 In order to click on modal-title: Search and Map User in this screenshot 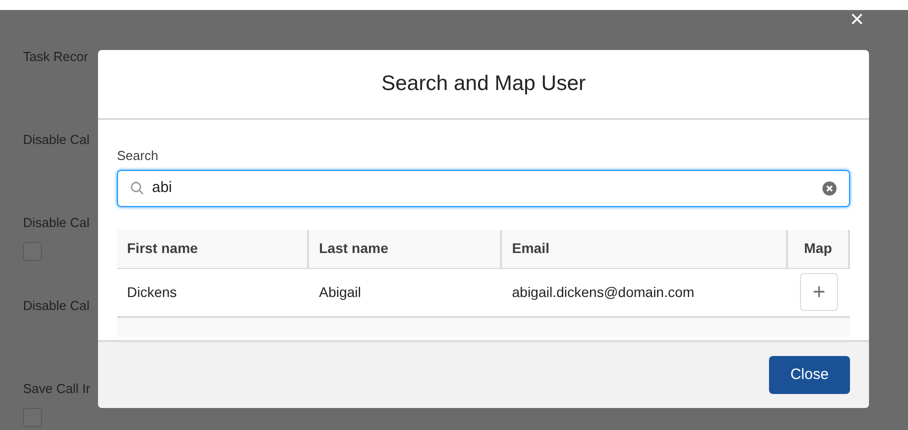, I will do `click(483, 84)`.